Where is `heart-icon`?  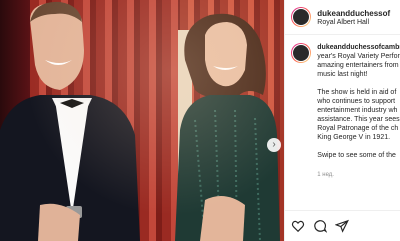
heart-icon is located at coordinates (298, 226).